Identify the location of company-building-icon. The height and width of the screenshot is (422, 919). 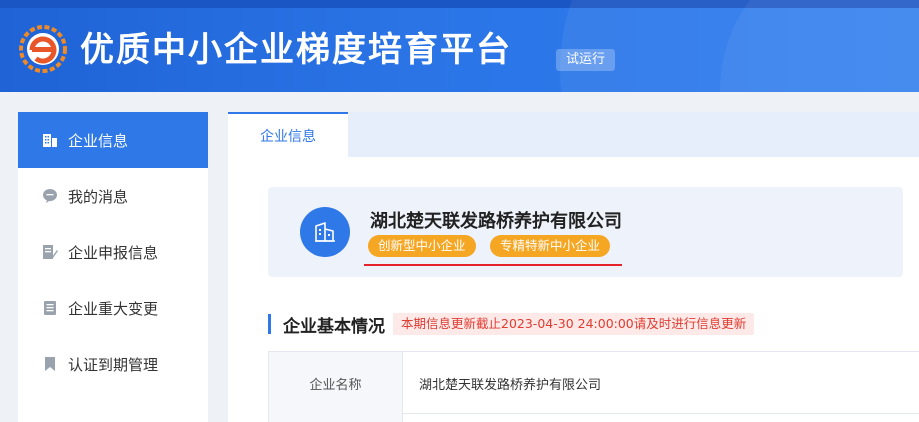
(325, 232).